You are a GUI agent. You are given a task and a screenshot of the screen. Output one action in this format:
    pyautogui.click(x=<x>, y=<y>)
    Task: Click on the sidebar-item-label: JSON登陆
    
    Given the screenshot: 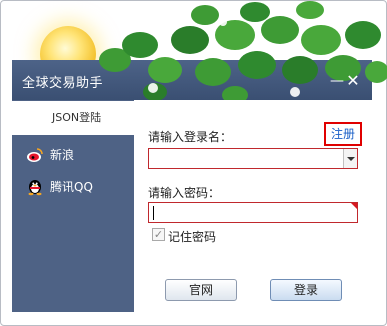 What is the action you would take?
    pyautogui.click(x=77, y=117)
    